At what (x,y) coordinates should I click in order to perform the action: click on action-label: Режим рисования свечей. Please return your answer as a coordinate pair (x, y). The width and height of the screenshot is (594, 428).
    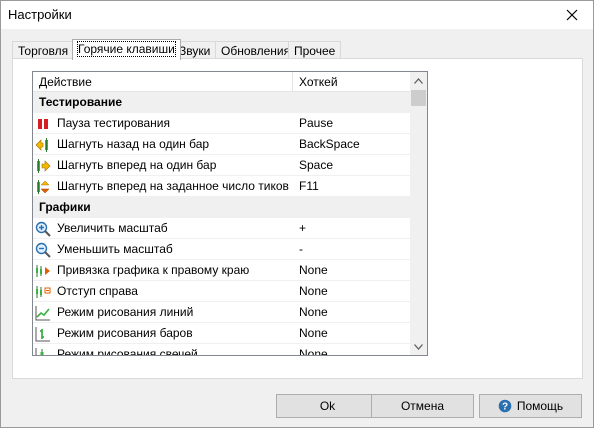
    Looking at the image, I should click on (127, 351).